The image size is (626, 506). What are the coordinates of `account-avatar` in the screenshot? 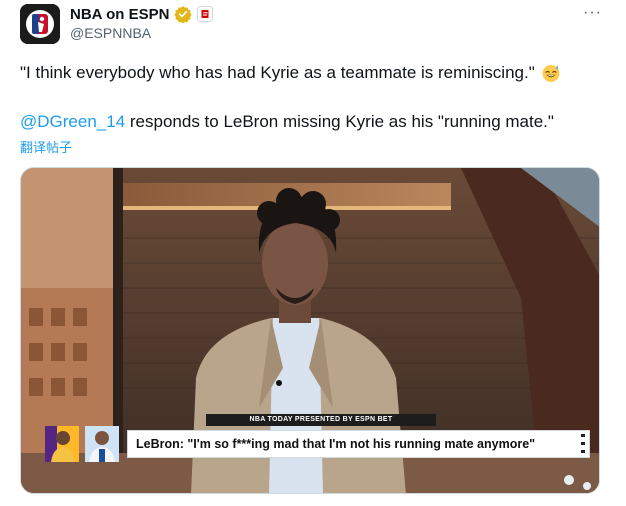 It's located at (40, 24).